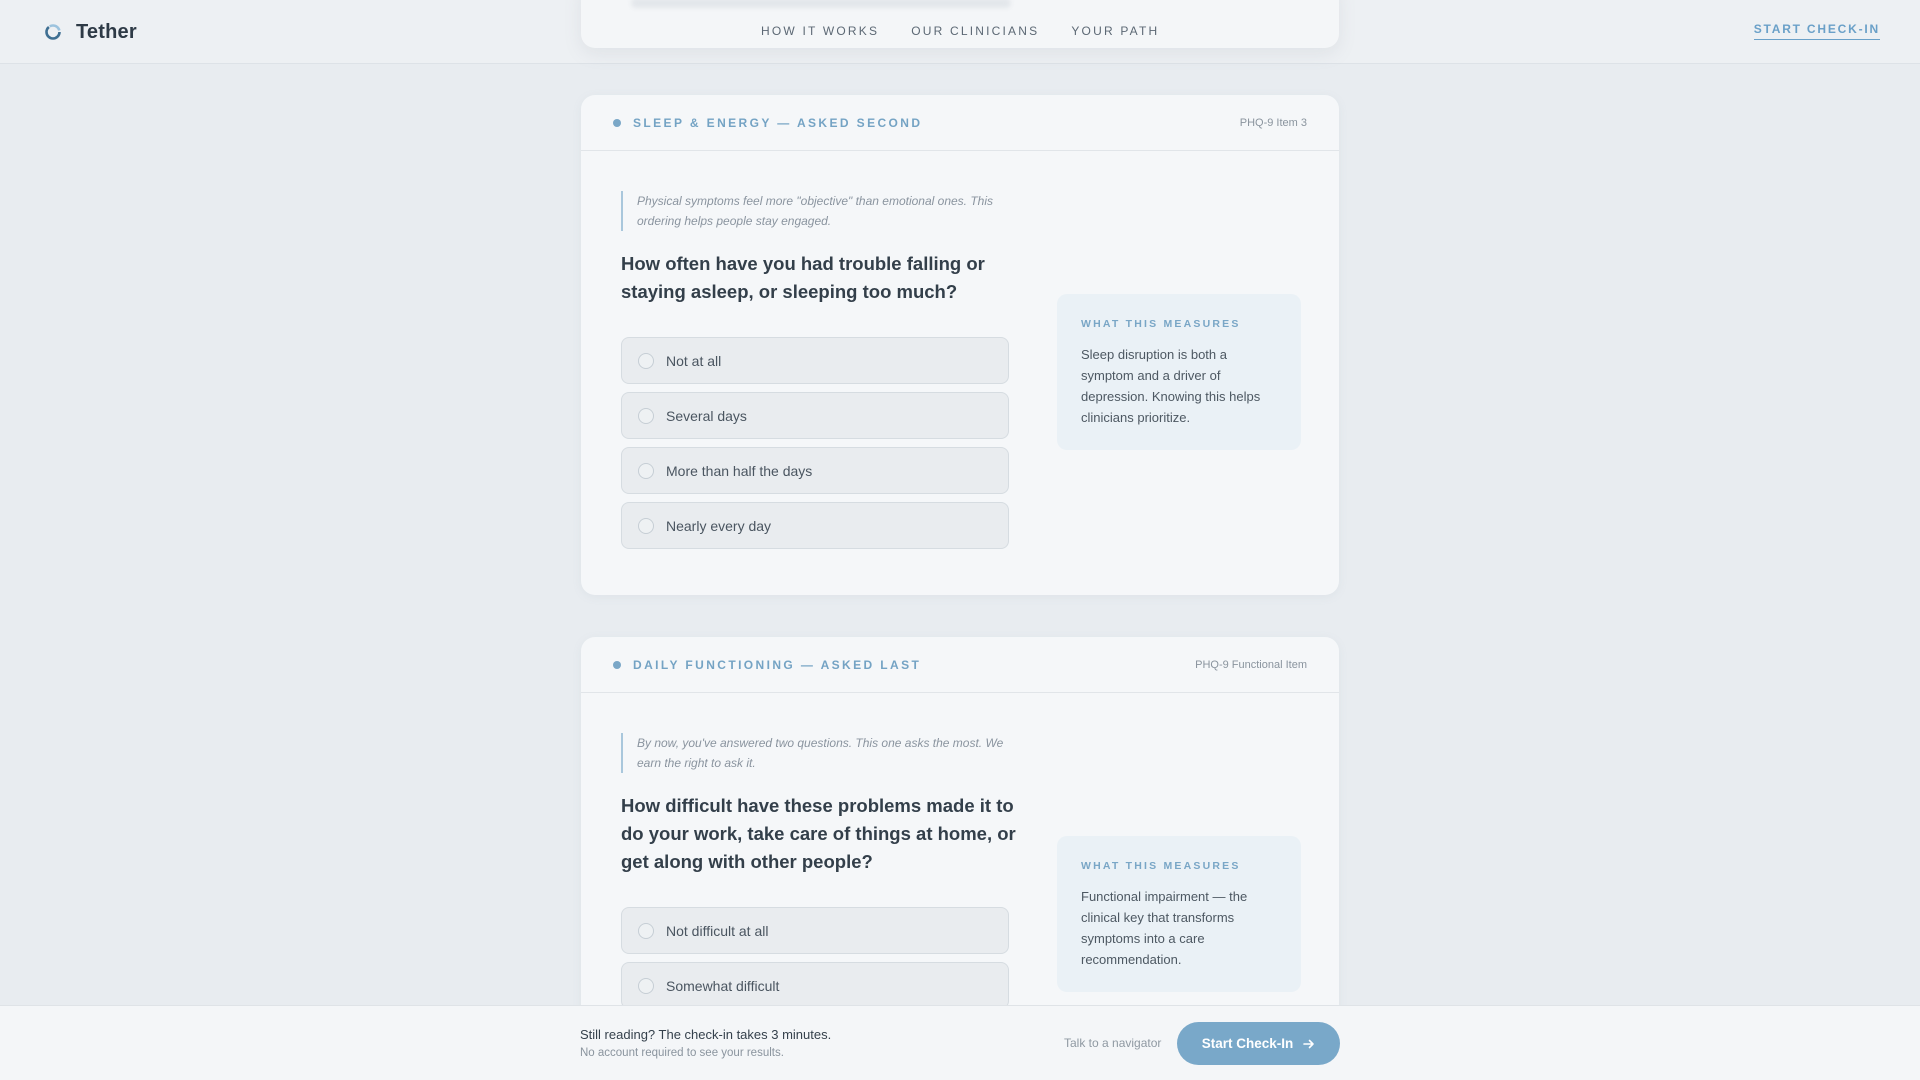  I want to click on option-more-than-half: More than half the days, so click(815, 470).